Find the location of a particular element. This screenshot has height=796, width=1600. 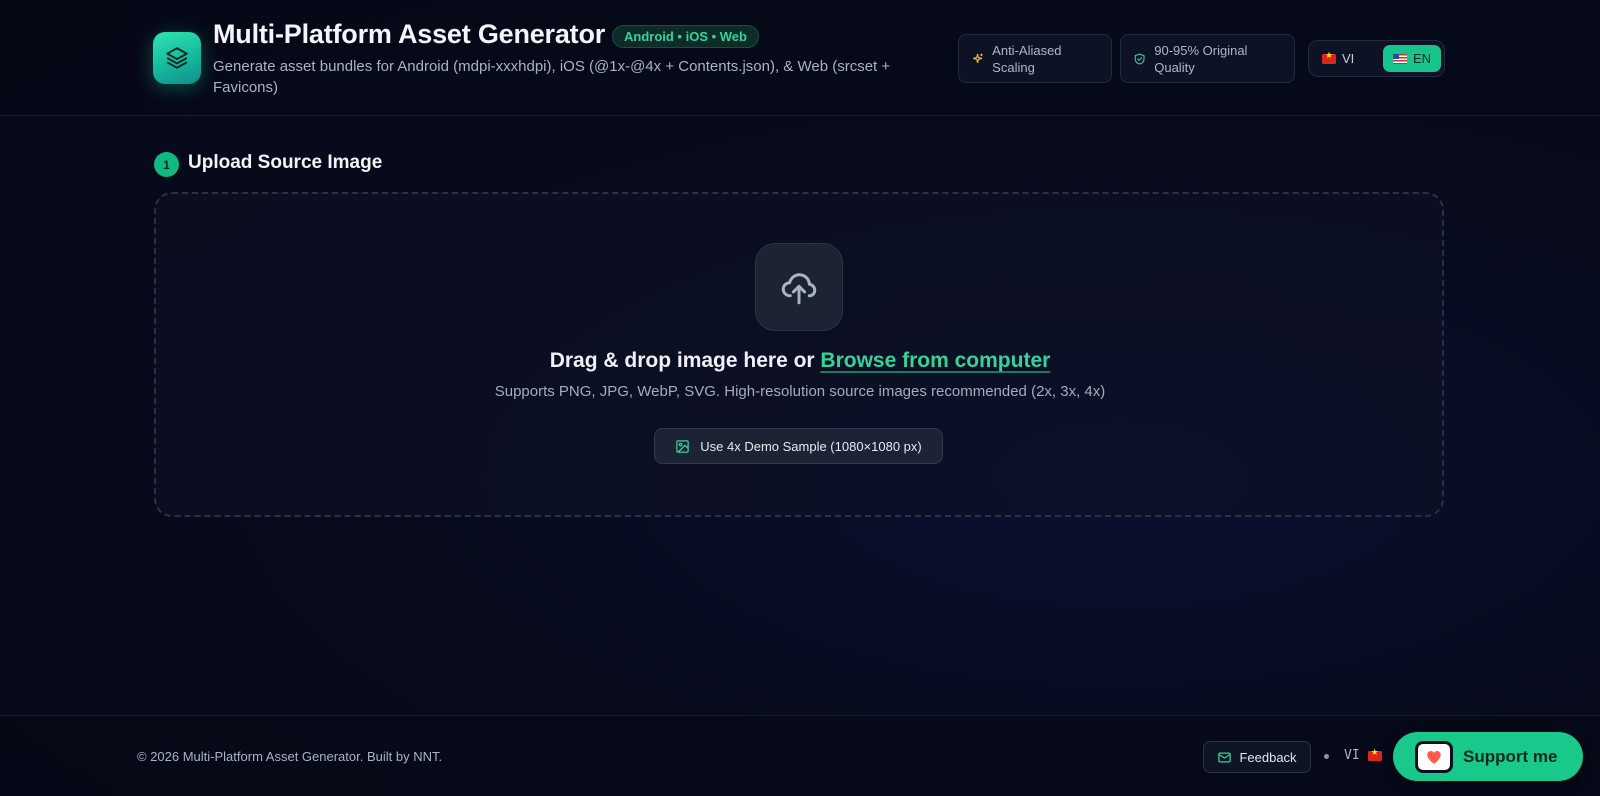

feature-label: 90-95% Original Quality is located at coordinates (1201, 58).